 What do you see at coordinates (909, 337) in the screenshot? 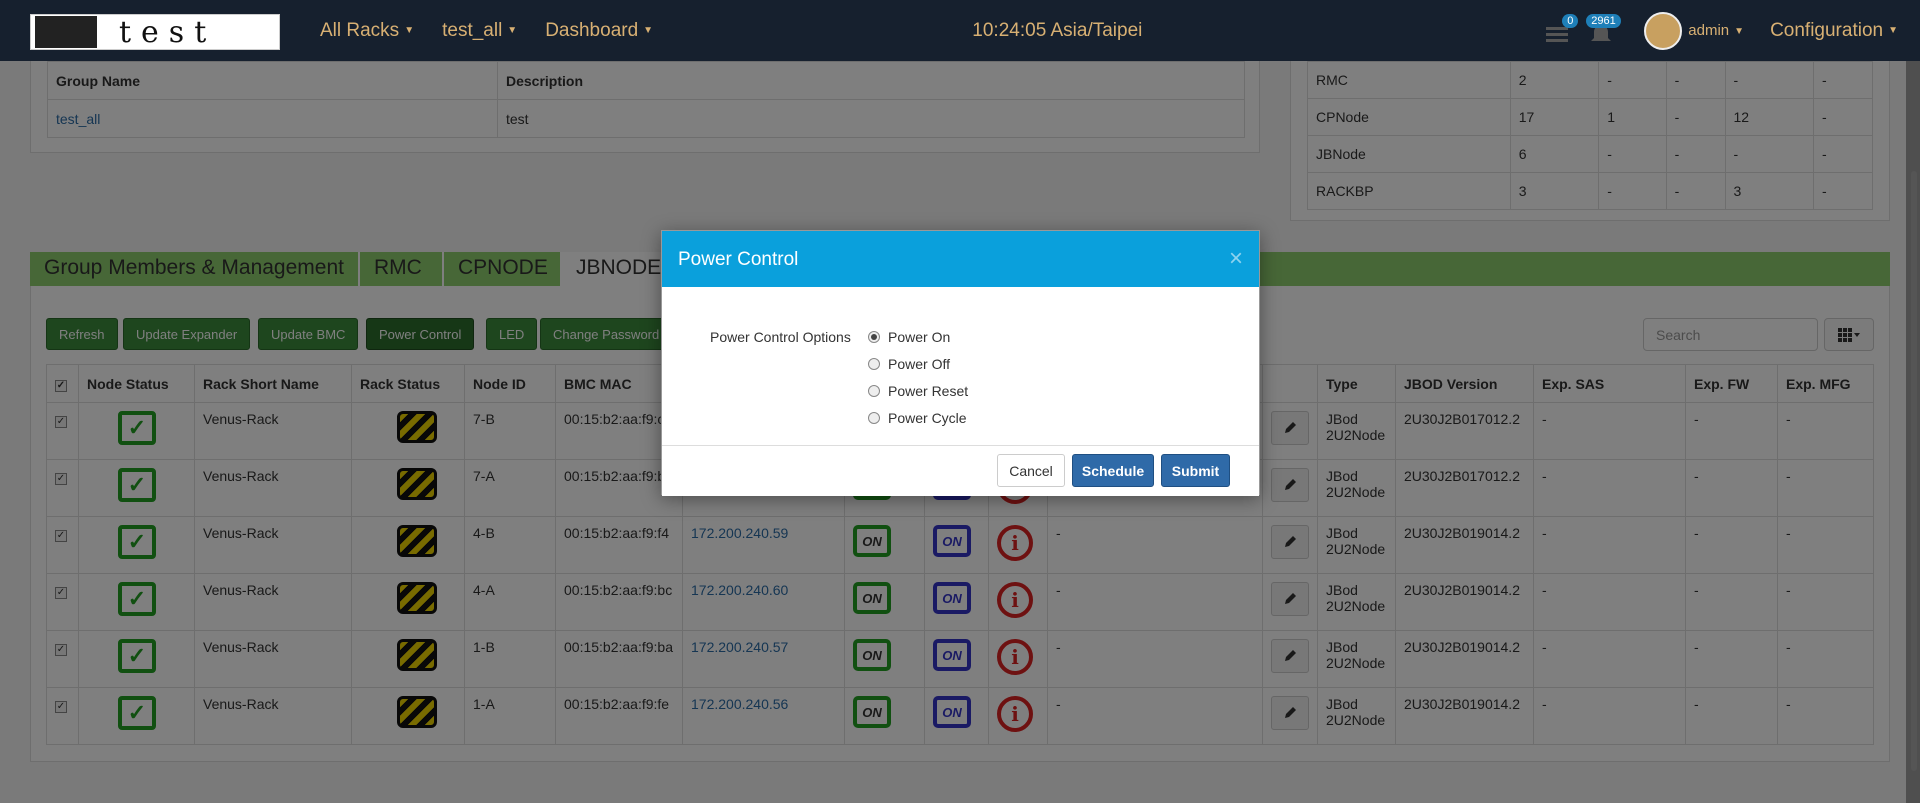
I see `power-on-option: Power On` at bounding box center [909, 337].